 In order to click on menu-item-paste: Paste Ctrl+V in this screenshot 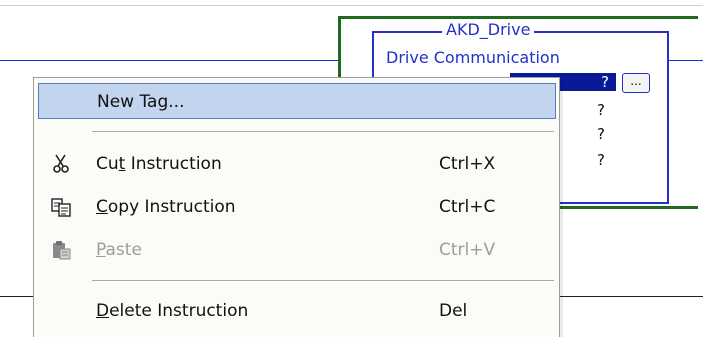, I will do `click(297, 250)`.